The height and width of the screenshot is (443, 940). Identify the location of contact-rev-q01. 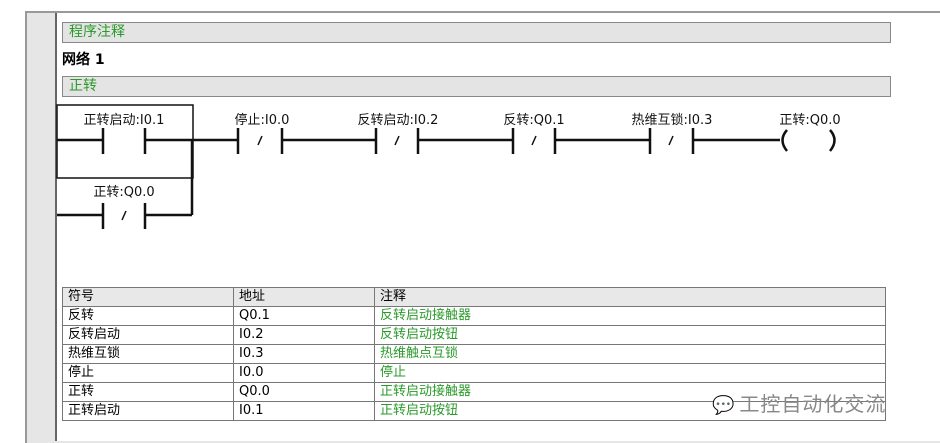
(534, 141).